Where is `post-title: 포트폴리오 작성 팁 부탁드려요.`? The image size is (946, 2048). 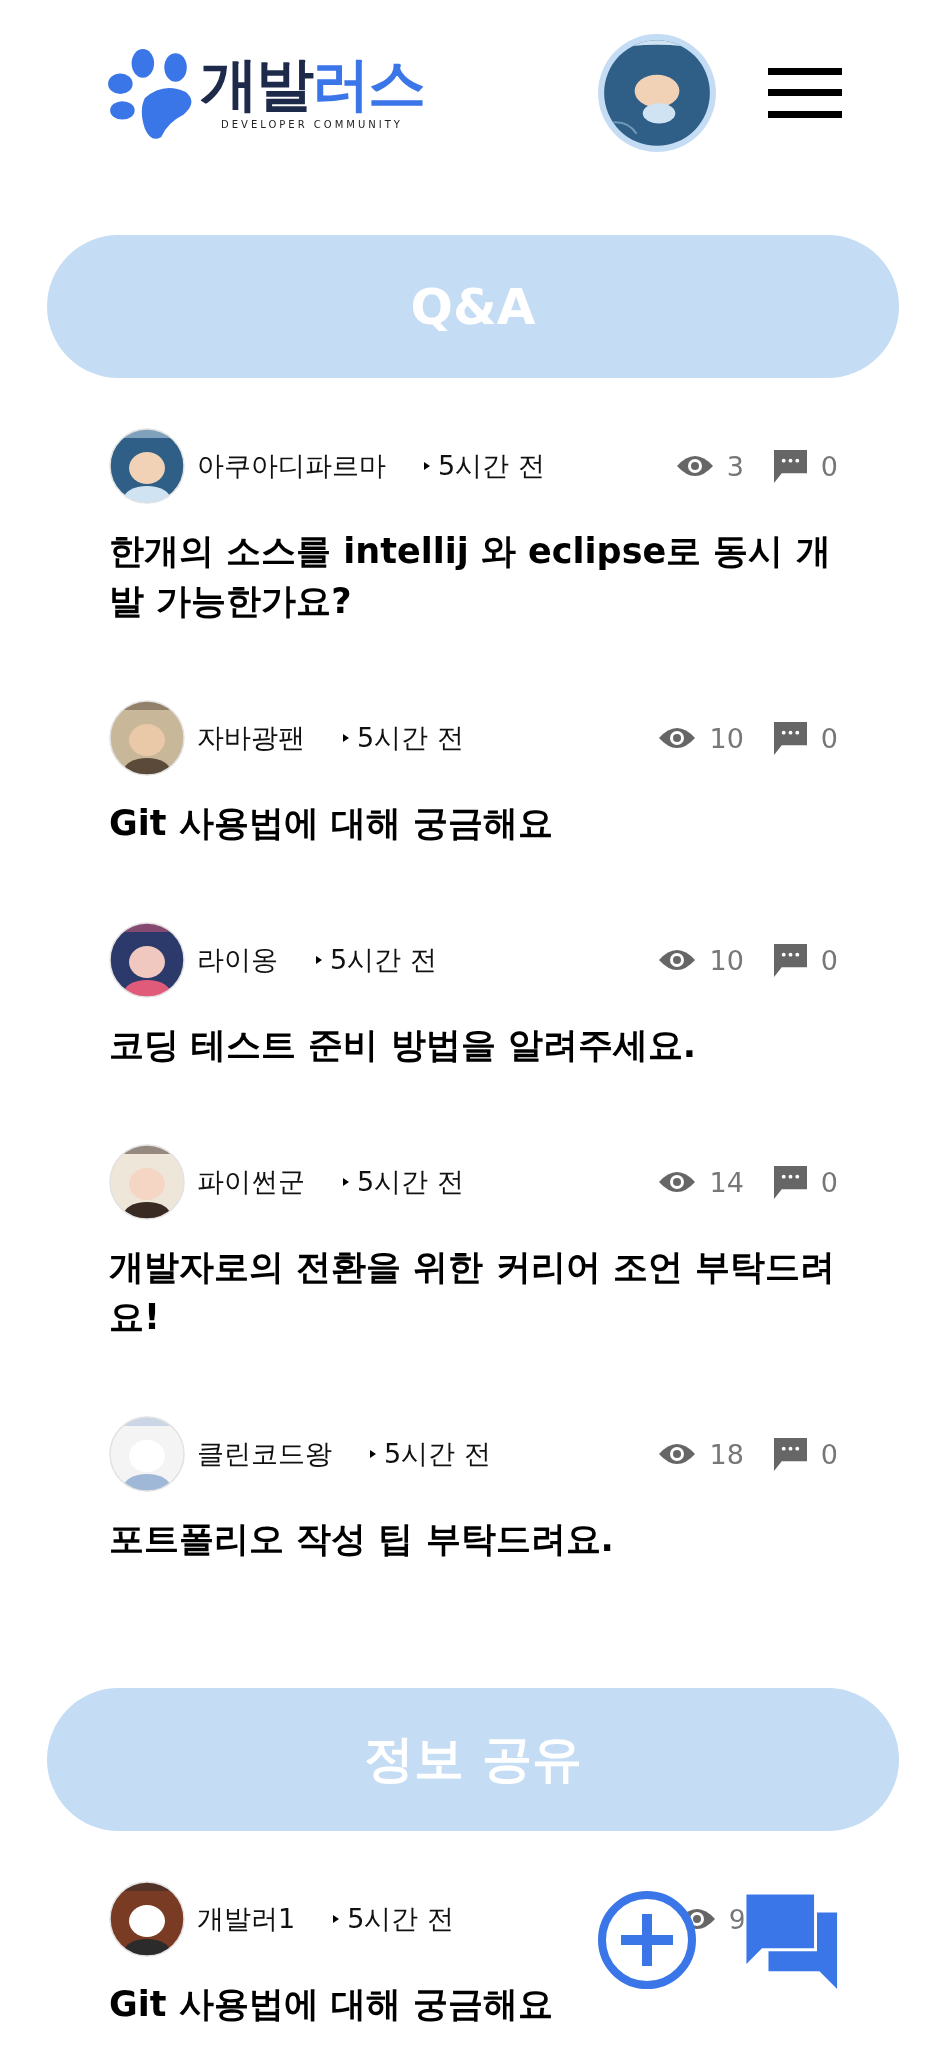 post-title: 포트폴리오 작성 팁 부탁드려요. is located at coordinates (473, 1539).